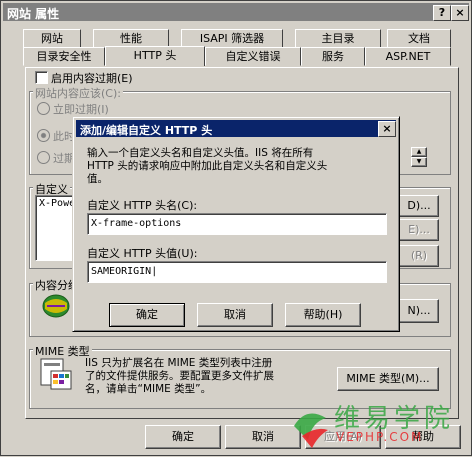  Describe the element at coordinates (92, 78) in the screenshot. I see `enable-expiry-label: 启用内容过期(E)` at that location.